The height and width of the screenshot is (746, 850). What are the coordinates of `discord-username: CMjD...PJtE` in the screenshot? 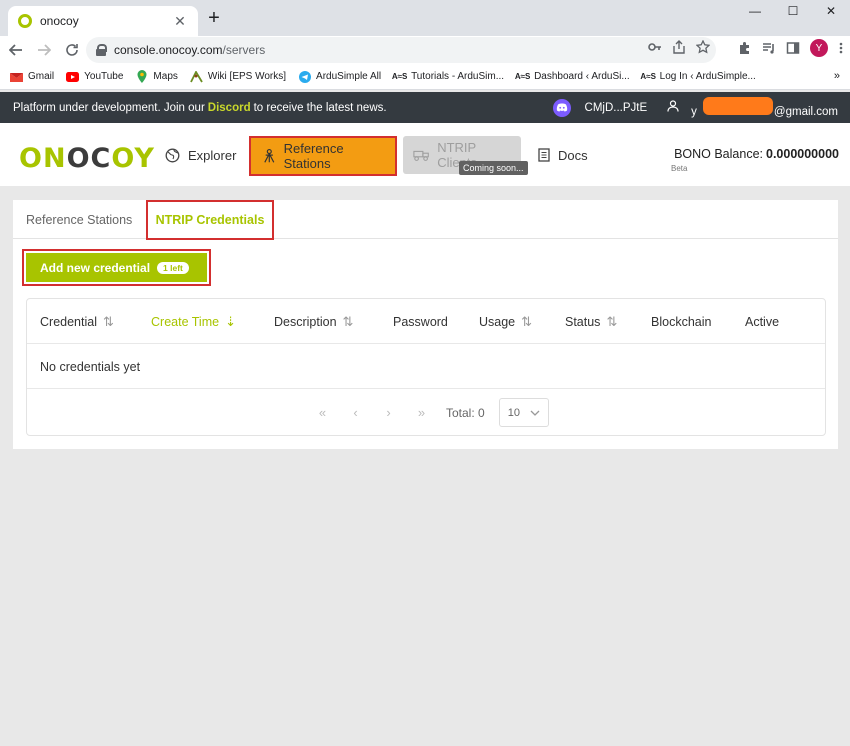 It's located at (616, 108).